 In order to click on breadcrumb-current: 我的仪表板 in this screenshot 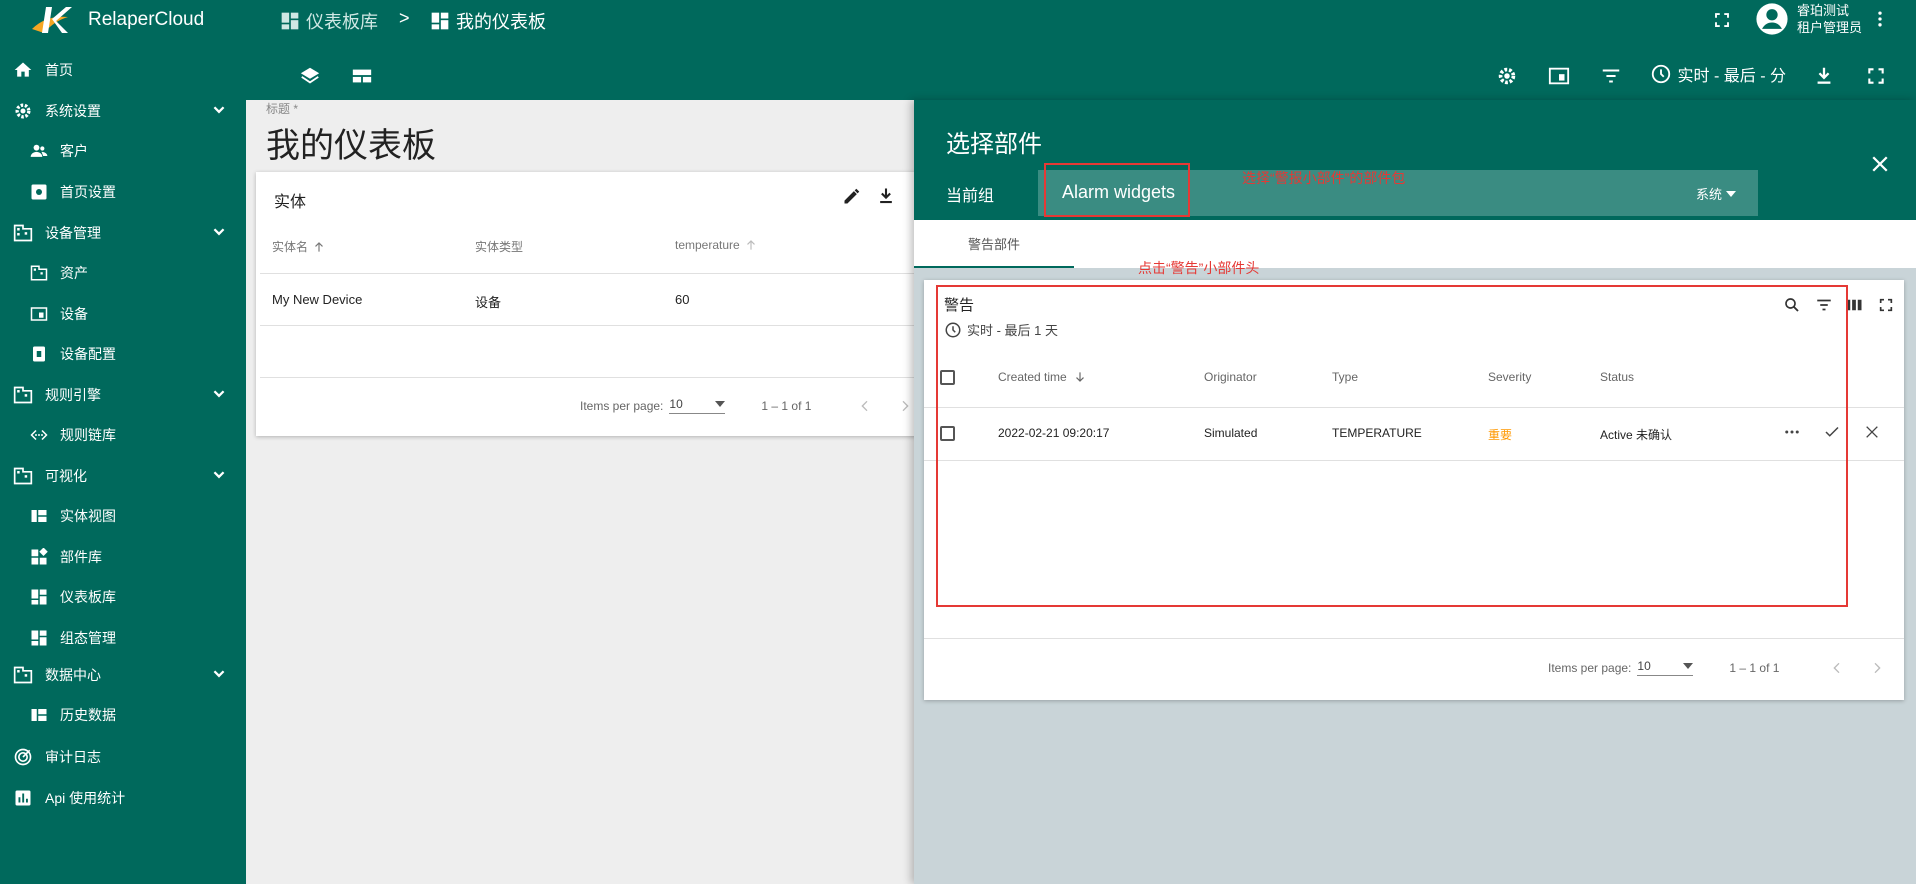, I will do `click(488, 21)`.